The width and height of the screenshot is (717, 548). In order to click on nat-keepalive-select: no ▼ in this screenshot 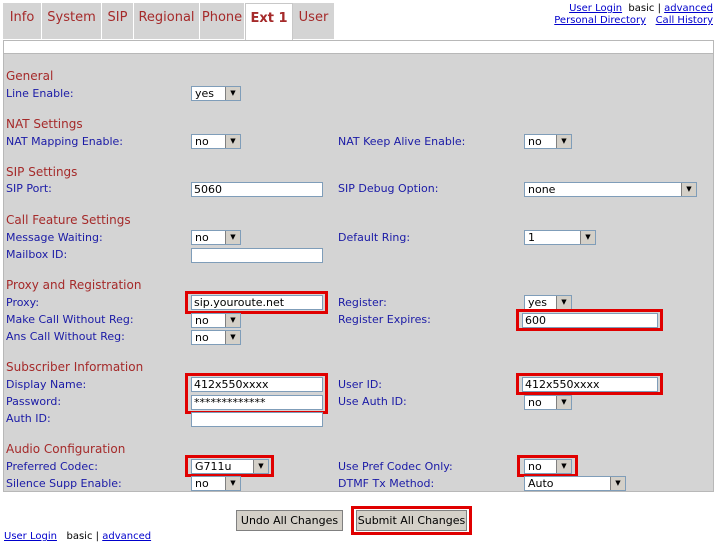, I will do `click(548, 141)`.